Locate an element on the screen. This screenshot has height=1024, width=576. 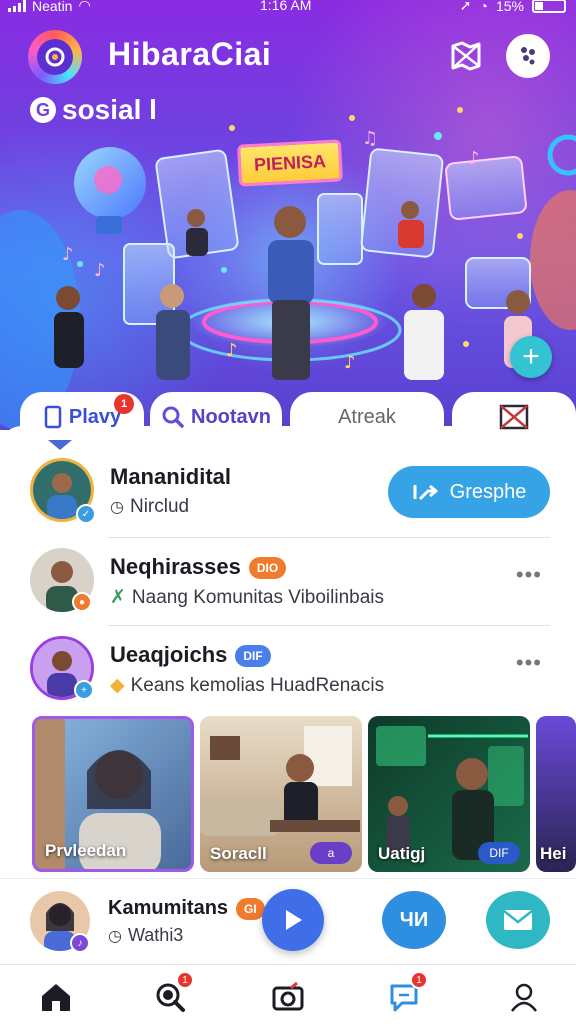
list-item-meta: ◷ Nirclud is located at coordinates (149, 507).